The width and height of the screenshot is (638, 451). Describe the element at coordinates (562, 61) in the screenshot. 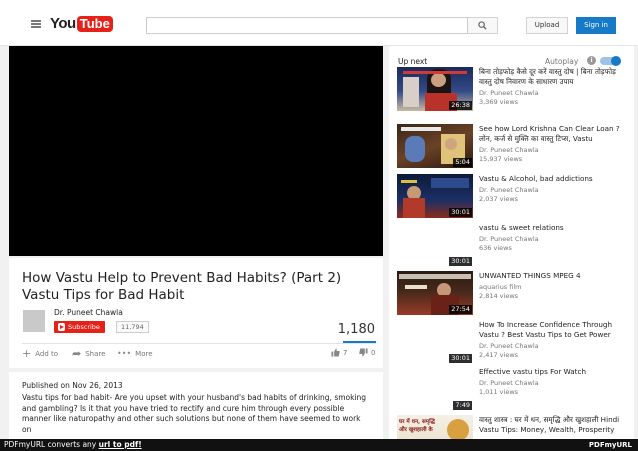

I see `autoplay-label: Autoplay` at that location.